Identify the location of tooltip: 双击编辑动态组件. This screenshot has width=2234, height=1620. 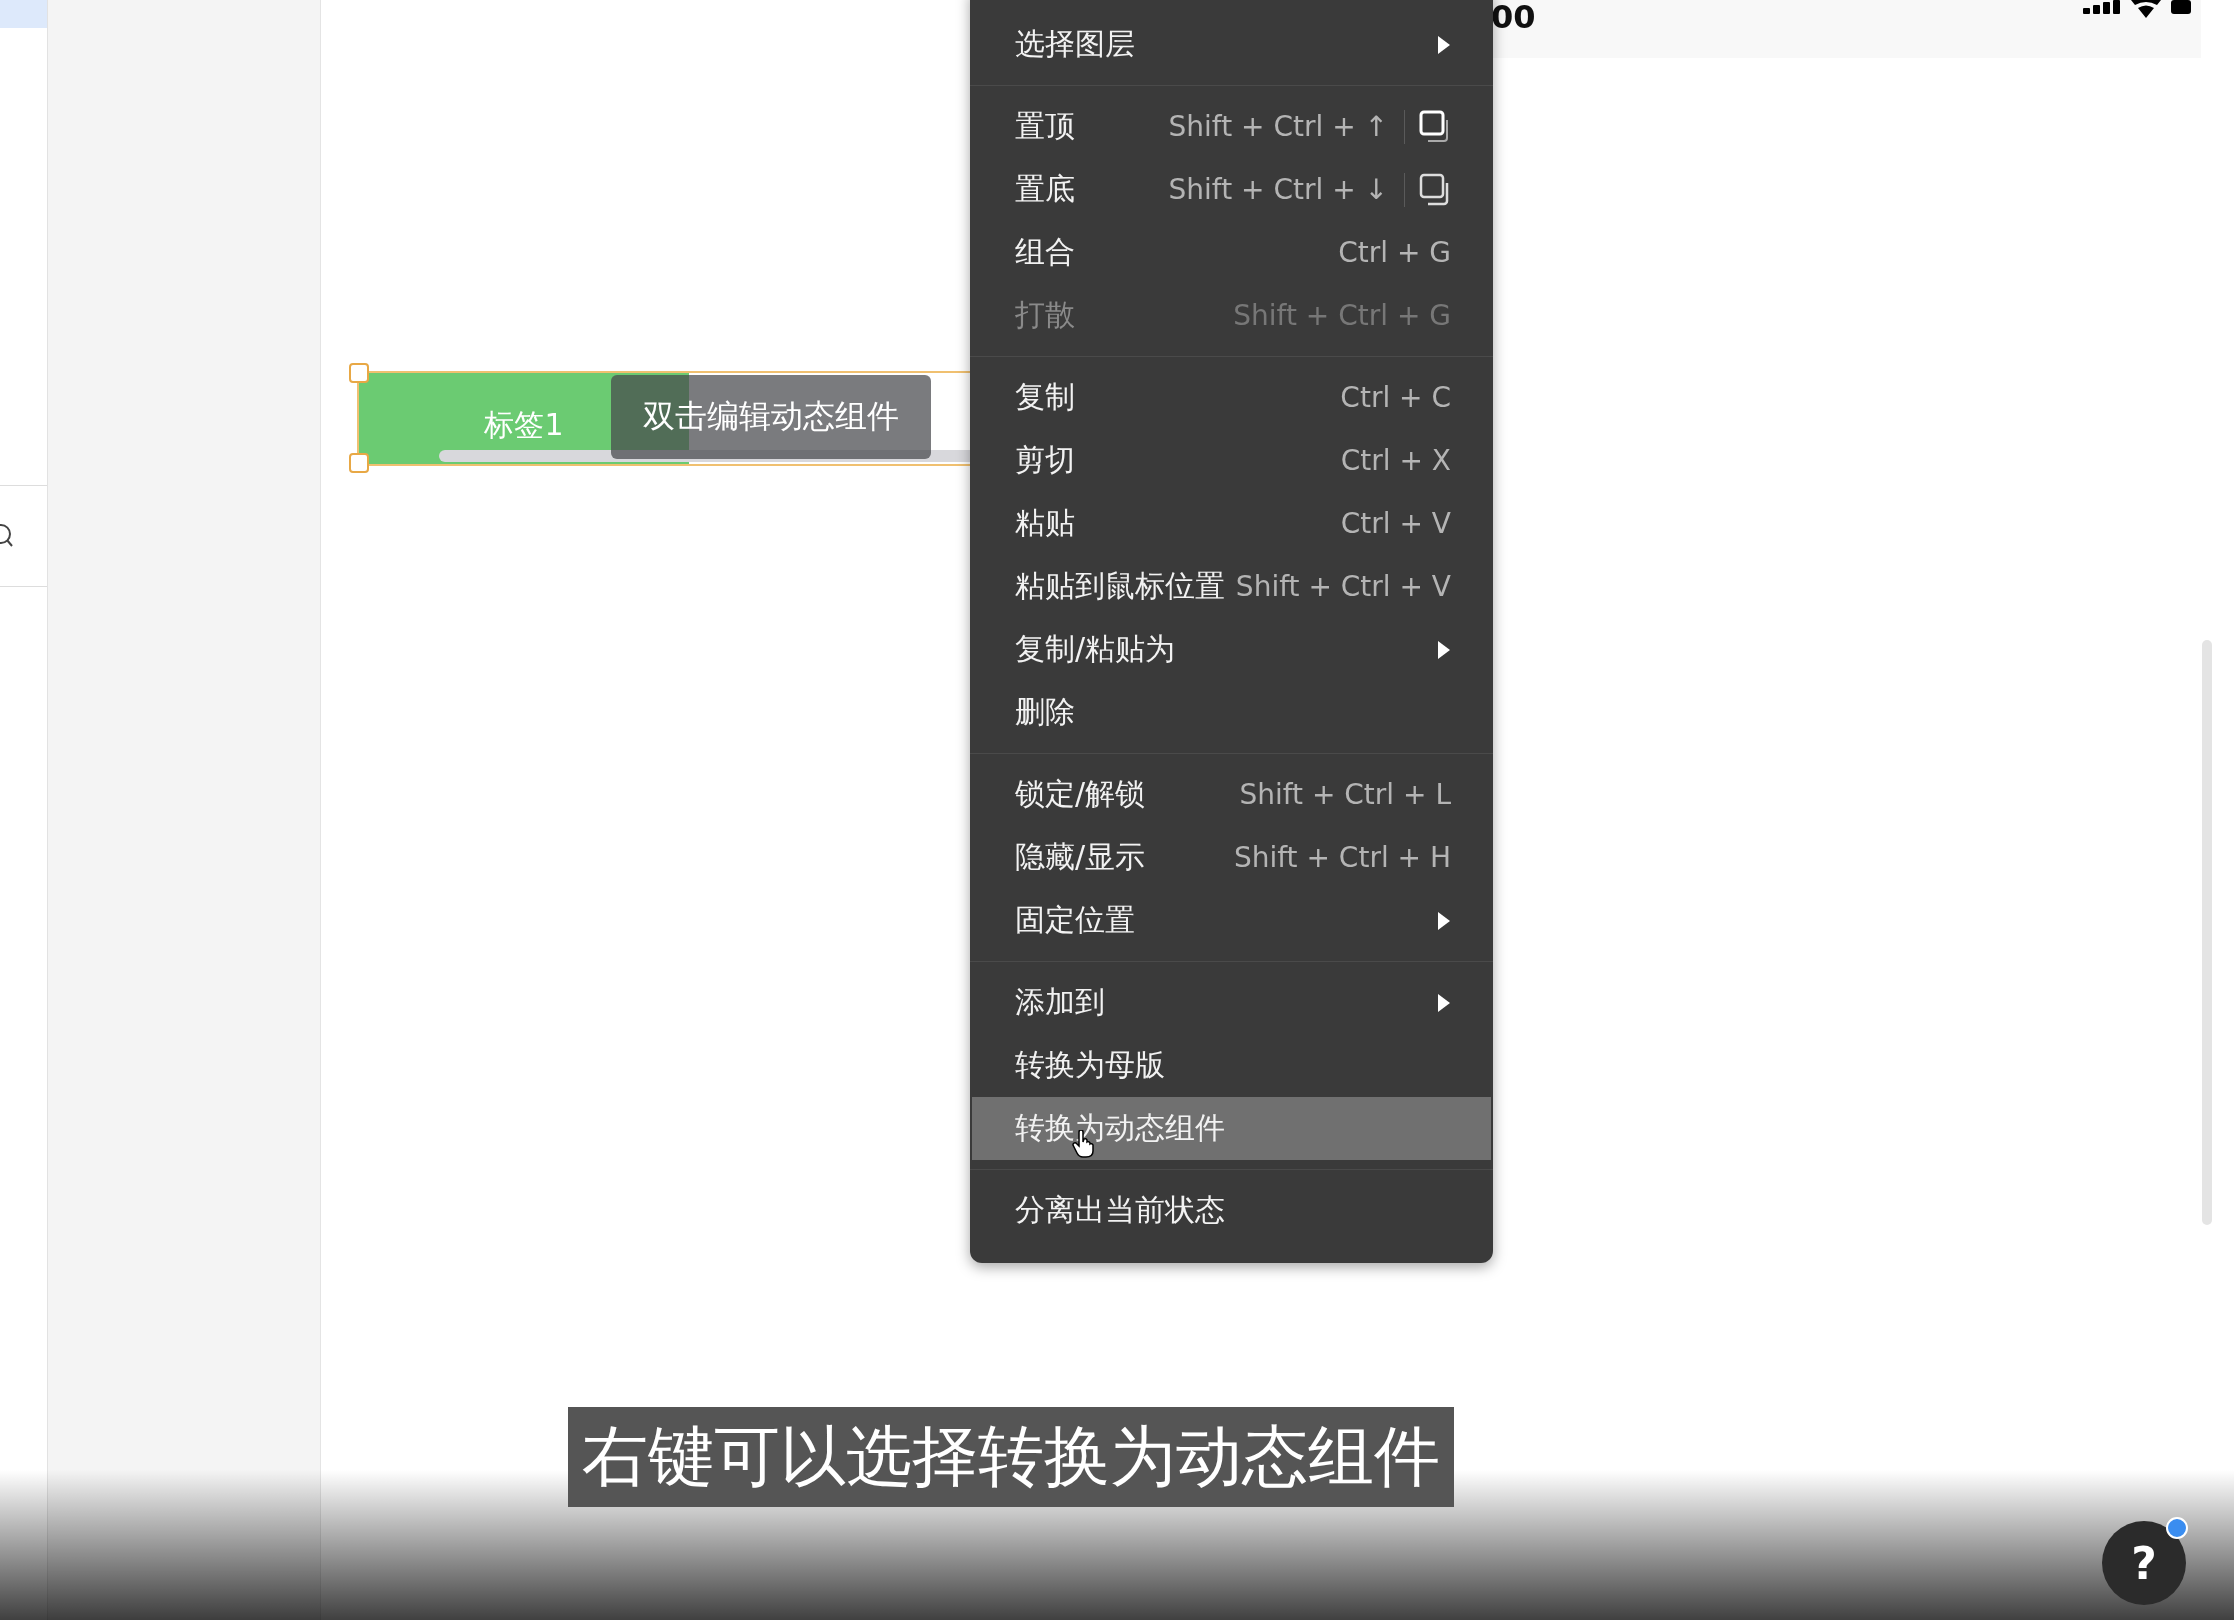
(771, 417).